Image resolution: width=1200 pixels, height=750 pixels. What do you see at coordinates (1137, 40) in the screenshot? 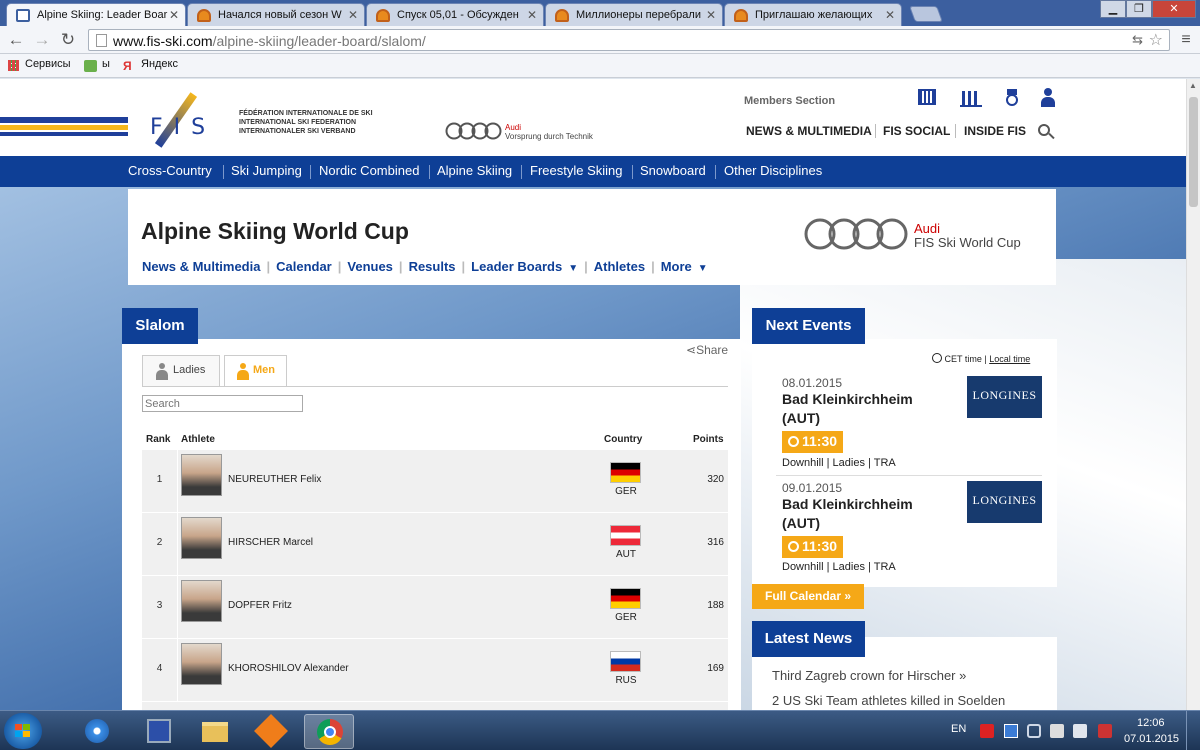
I see `translate-icon: ⇆` at bounding box center [1137, 40].